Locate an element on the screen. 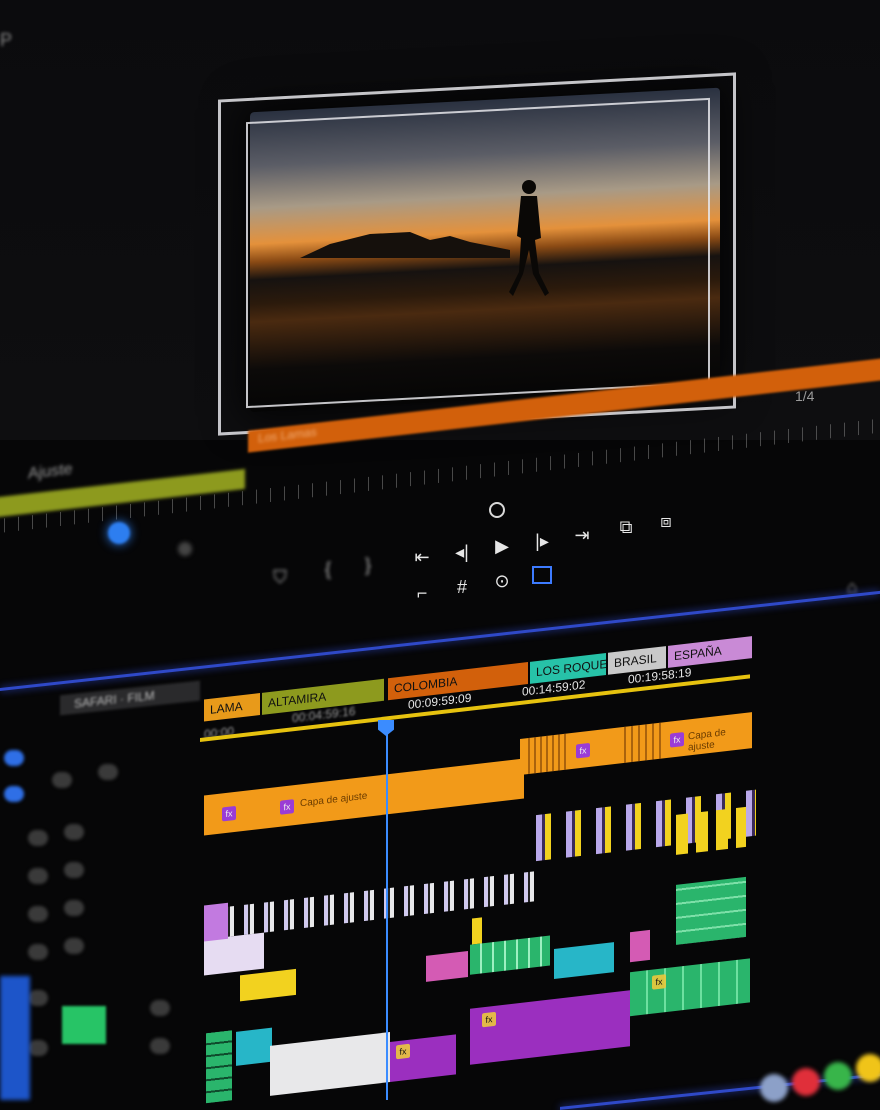 This screenshot has height=1110, width=880. video-track-2-clips is located at coordinates (369, 905).